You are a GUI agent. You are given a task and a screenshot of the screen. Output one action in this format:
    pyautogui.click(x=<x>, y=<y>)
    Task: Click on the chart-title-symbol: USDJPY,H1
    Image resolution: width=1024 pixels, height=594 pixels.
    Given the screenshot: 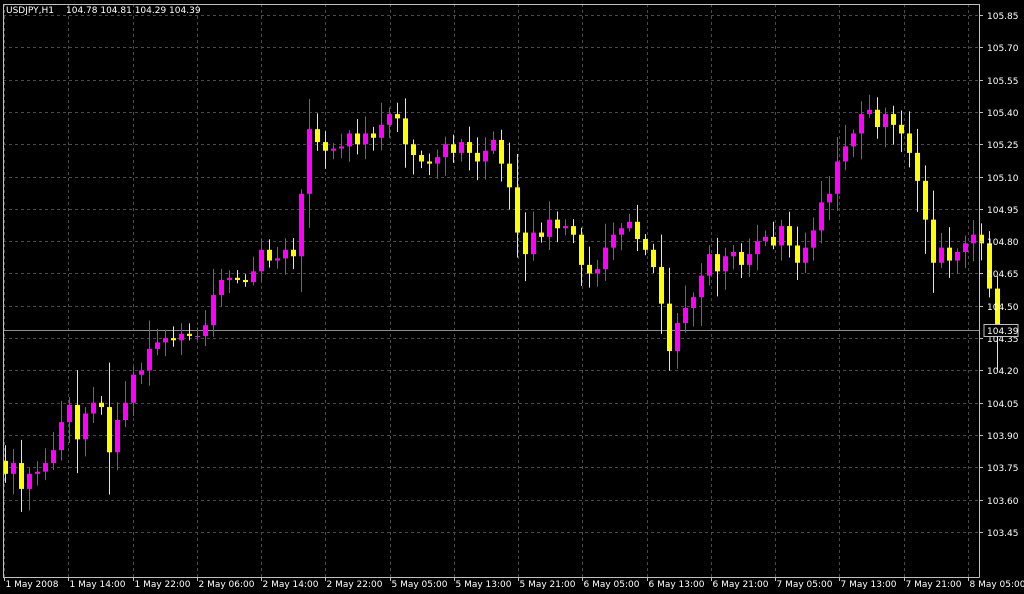 What is the action you would take?
    pyautogui.click(x=30, y=11)
    